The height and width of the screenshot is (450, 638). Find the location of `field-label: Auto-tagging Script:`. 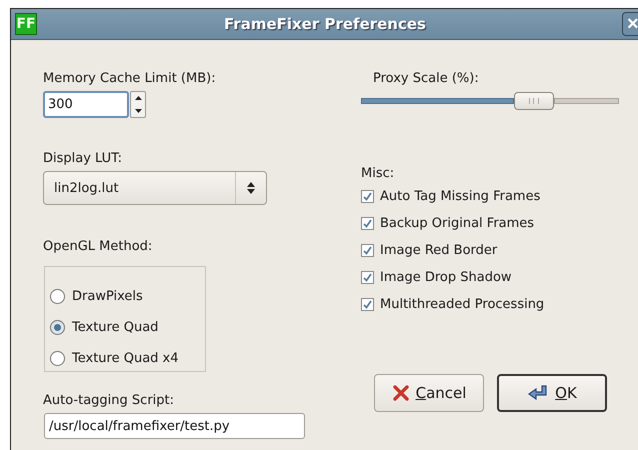

field-label: Auto-tagging Script: is located at coordinates (108, 401).